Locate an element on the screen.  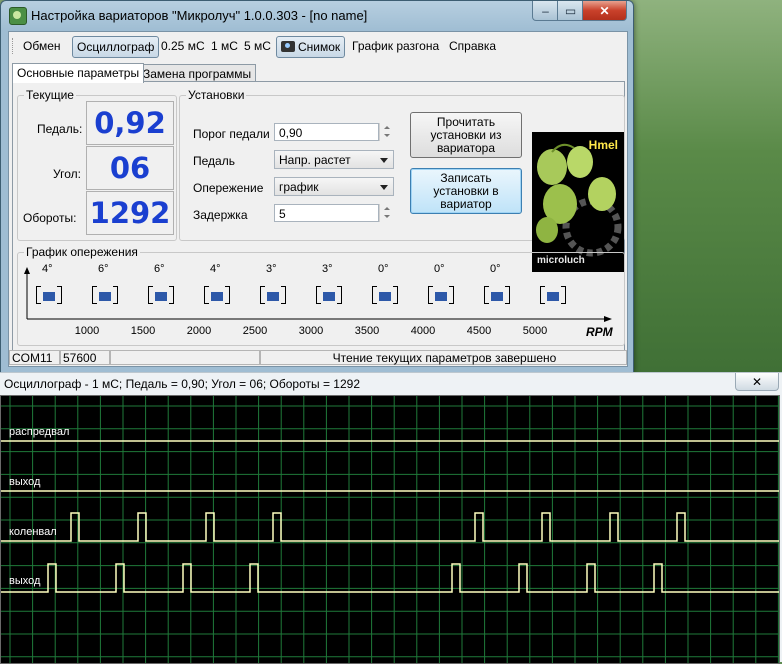
delay-label: Задержка is located at coordinates (220, 215).